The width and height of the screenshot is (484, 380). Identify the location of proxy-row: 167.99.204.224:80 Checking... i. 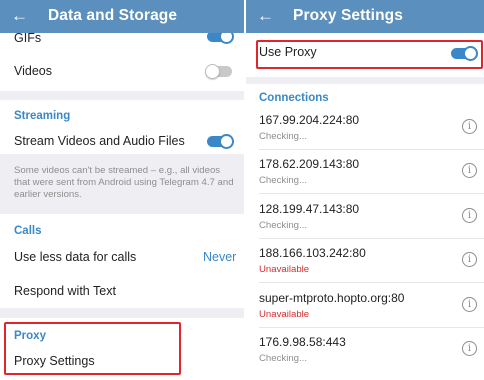
(365, 128).